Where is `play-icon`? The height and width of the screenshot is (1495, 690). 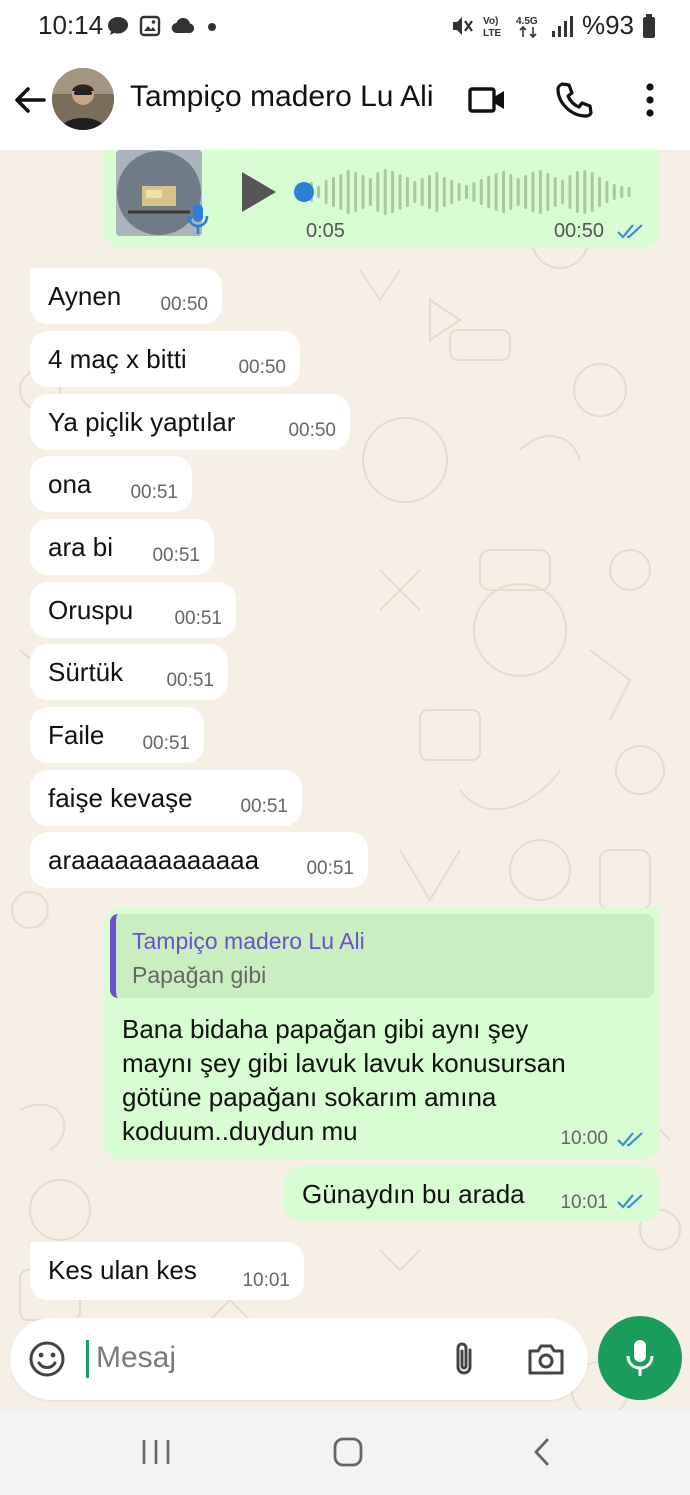 play-icon is located at coordinates (258, 192).